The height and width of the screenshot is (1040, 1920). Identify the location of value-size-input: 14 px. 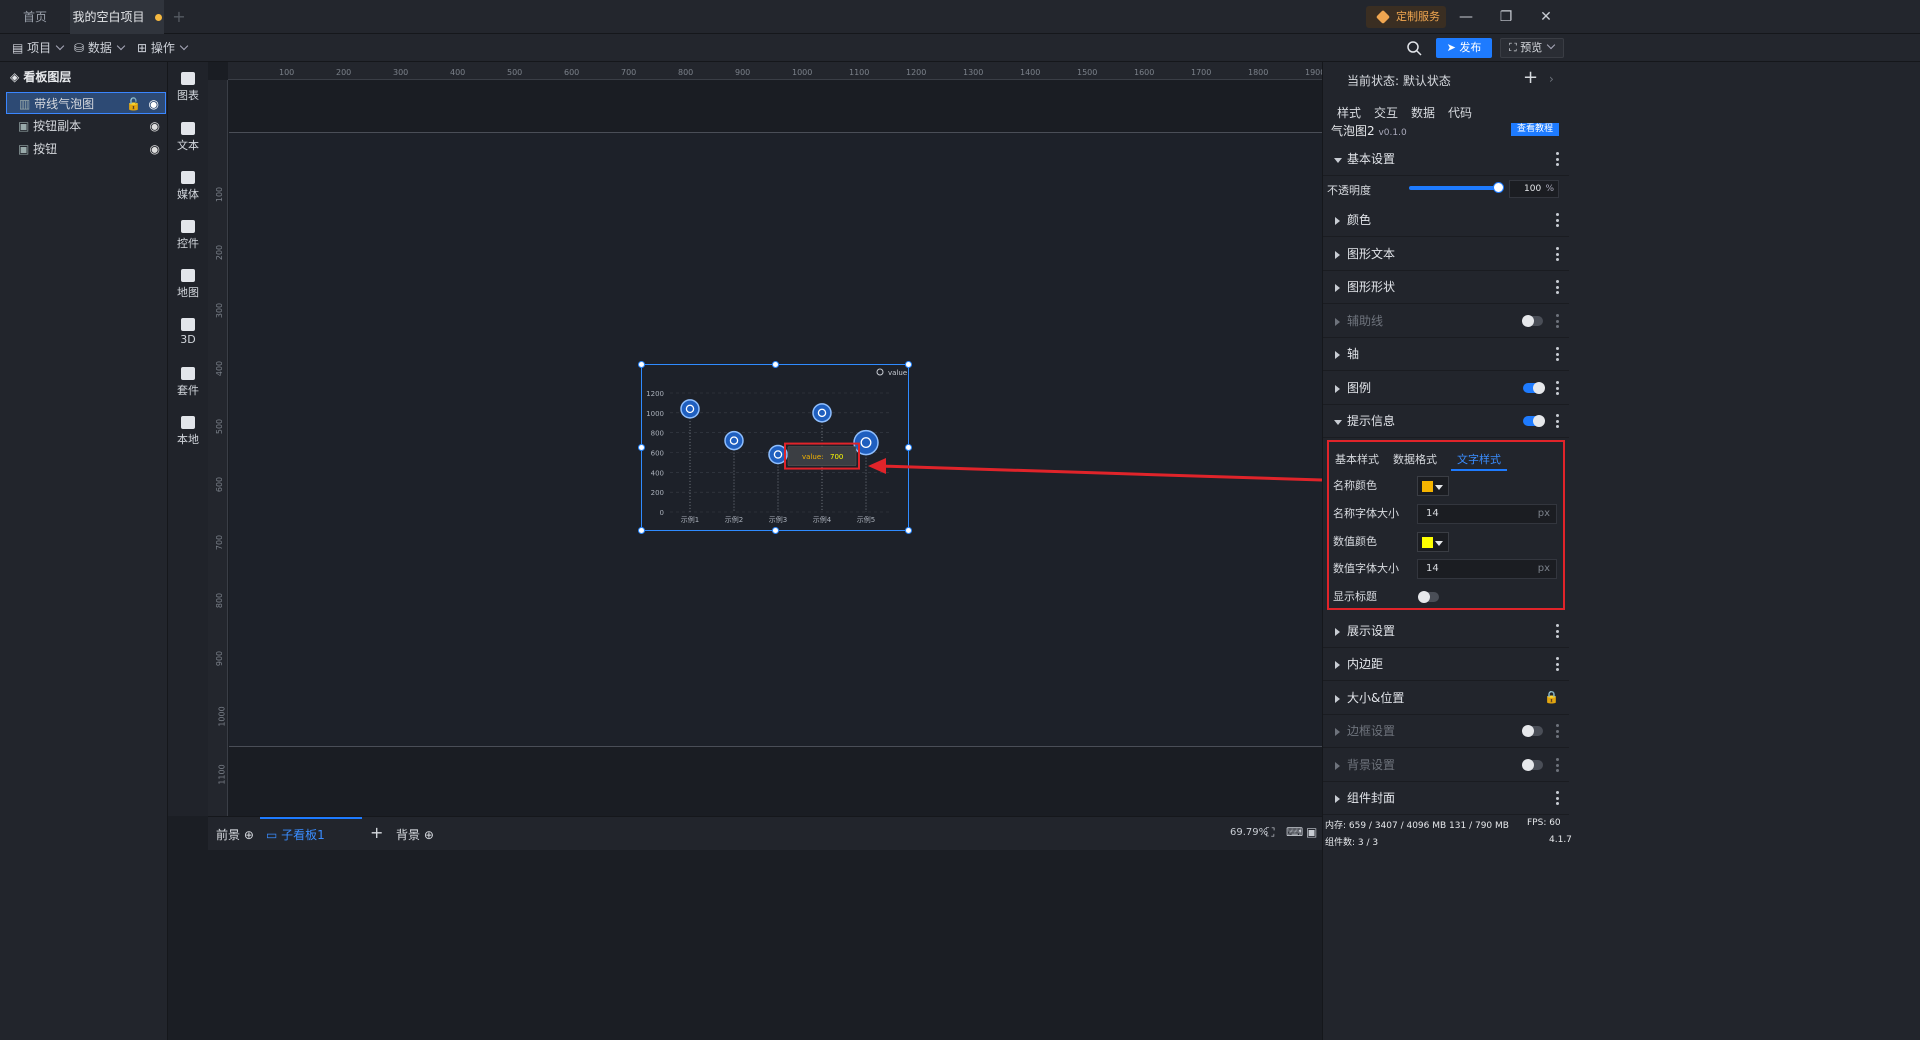
(1487, 569).